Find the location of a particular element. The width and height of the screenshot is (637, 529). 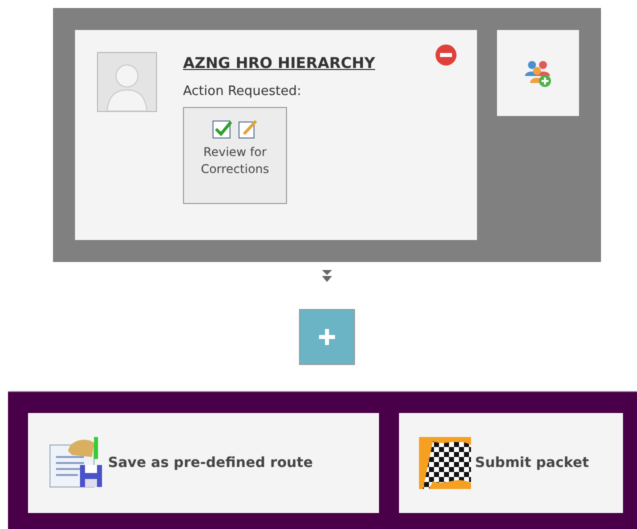

add-users-icon is located at coordinates (538, 73).